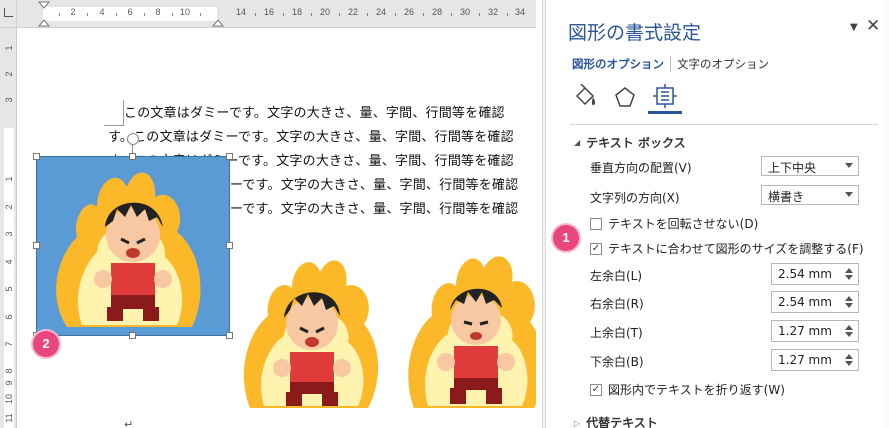 The height and width of the screenshot is (428, 889). I want to click on v-ruler-tick: 10, so click(9, 398).